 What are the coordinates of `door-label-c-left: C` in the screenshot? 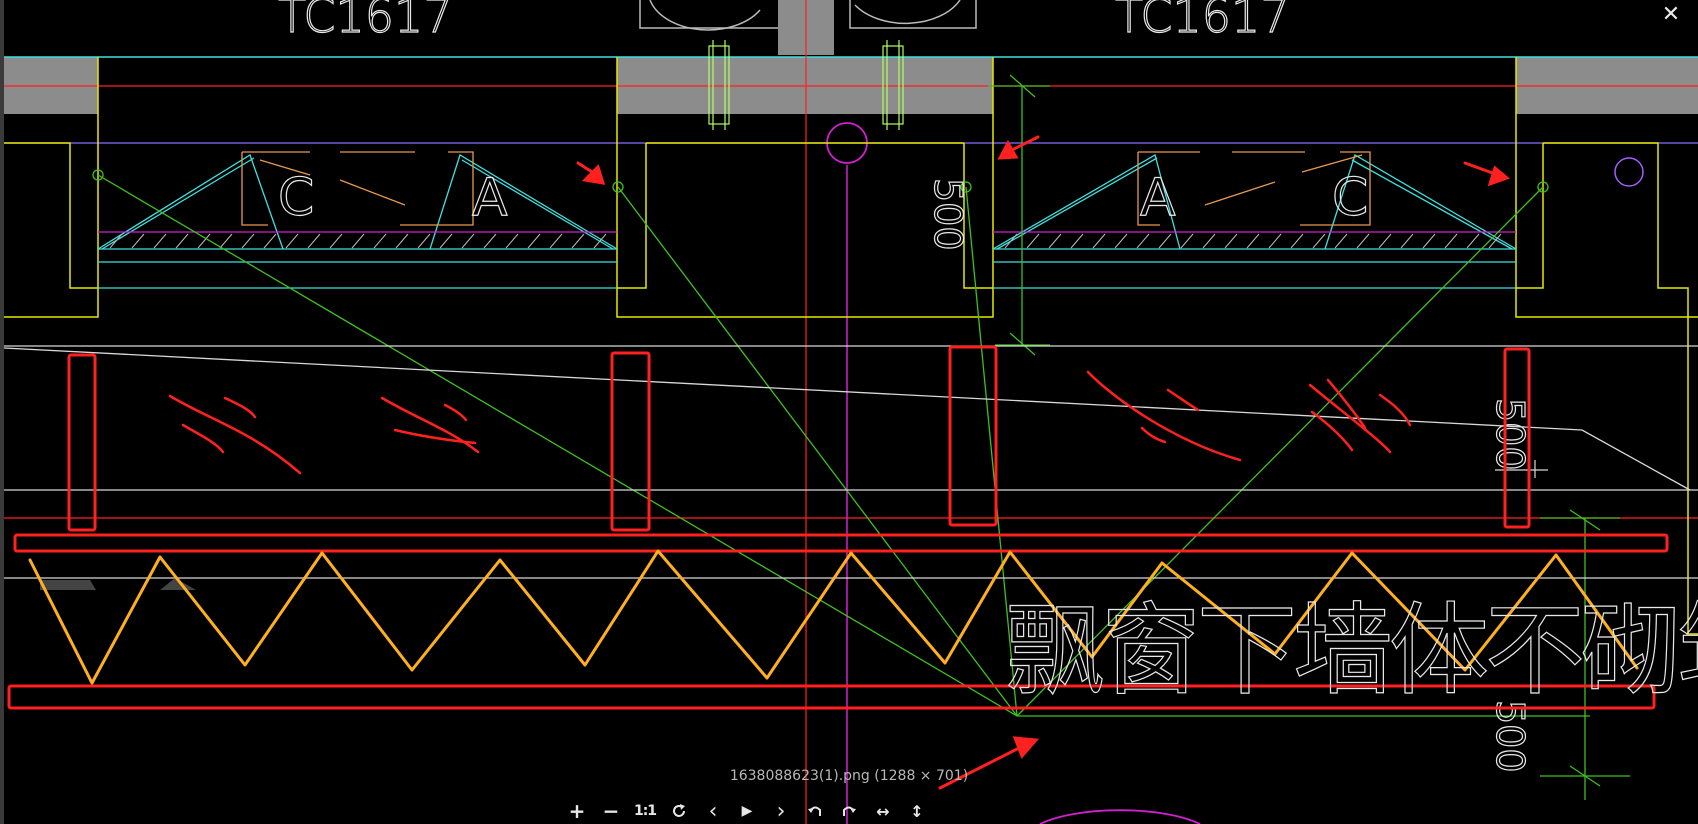 It's located at (296, 198).